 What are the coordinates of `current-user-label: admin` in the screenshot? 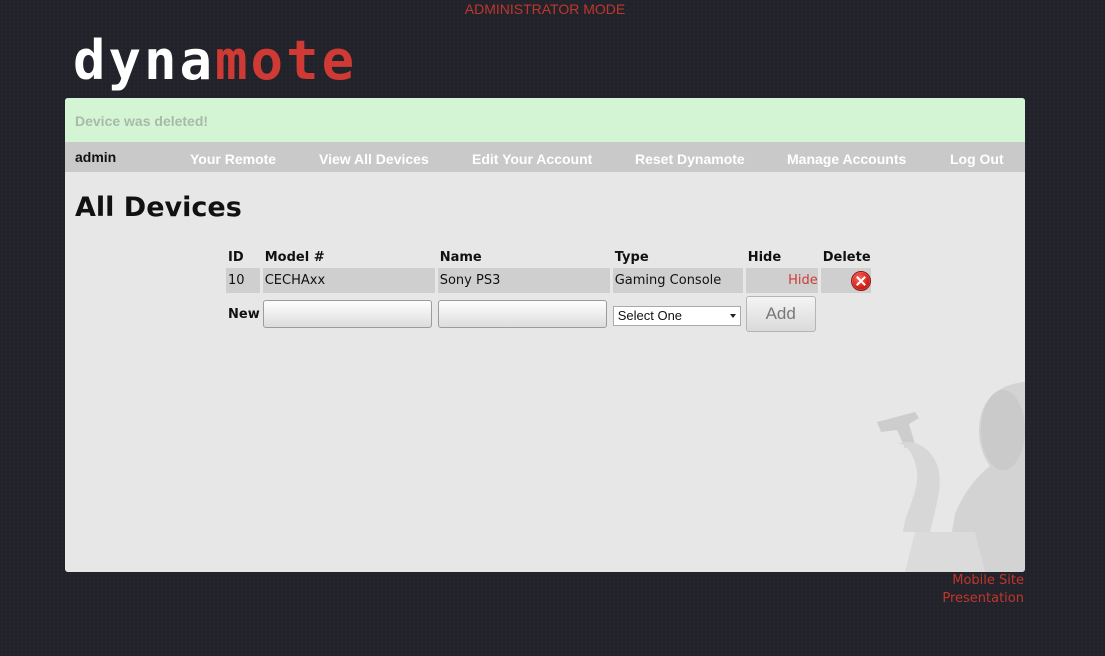 It's located at (96, 157).